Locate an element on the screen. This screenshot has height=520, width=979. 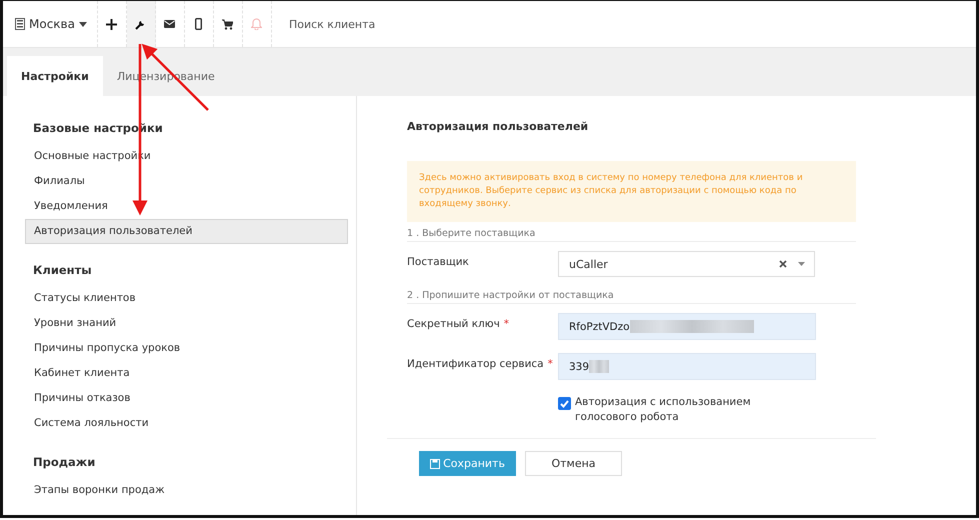
panel-title: Авторизация пользователей is located at coordinates (498, 126).